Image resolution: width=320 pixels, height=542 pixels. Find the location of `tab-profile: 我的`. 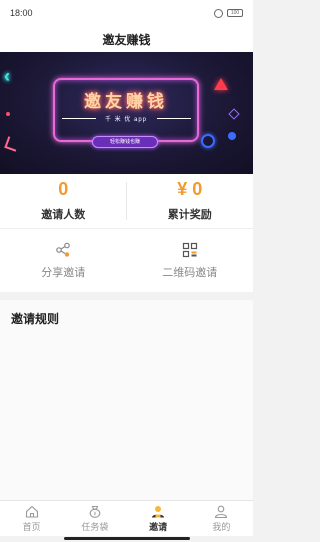

tab-profile: 我的 is located at coordinates (221, 518).